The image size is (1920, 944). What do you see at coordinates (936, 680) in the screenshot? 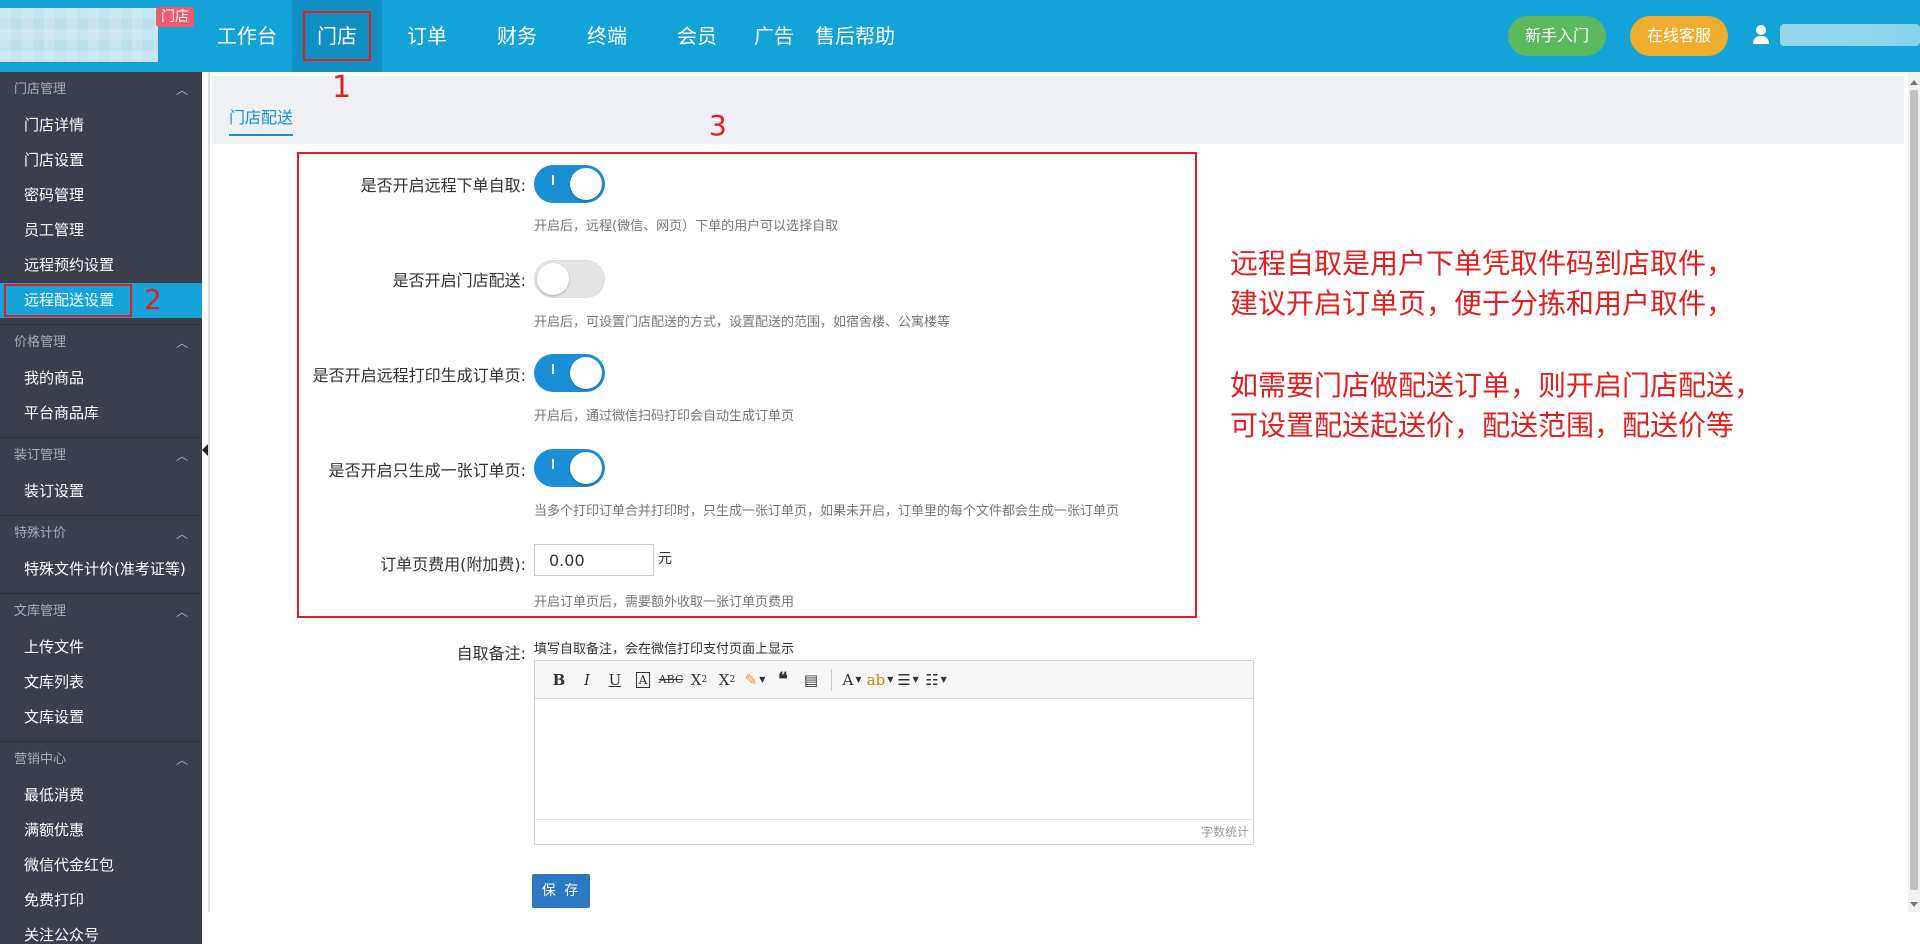
I see `unordered-list-icon: ☷ ▼` at bounding box center [936, 680].